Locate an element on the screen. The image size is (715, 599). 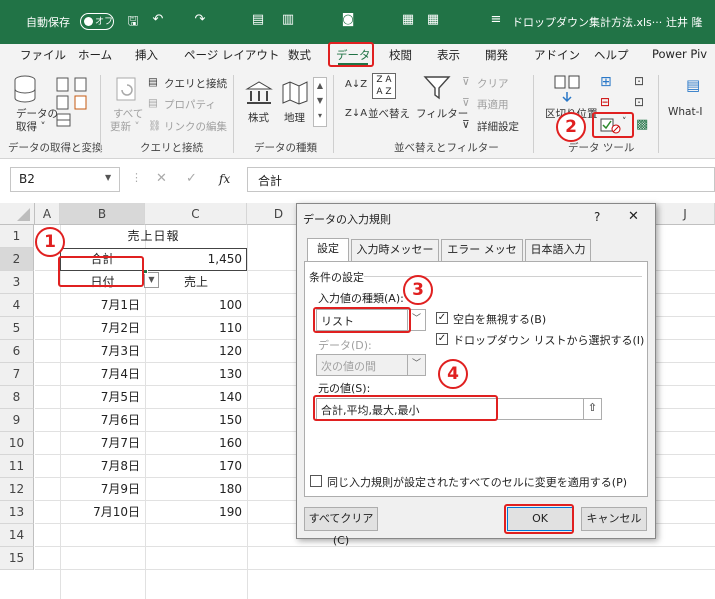
refresh-all-icon is located at coordinates (127, 90).